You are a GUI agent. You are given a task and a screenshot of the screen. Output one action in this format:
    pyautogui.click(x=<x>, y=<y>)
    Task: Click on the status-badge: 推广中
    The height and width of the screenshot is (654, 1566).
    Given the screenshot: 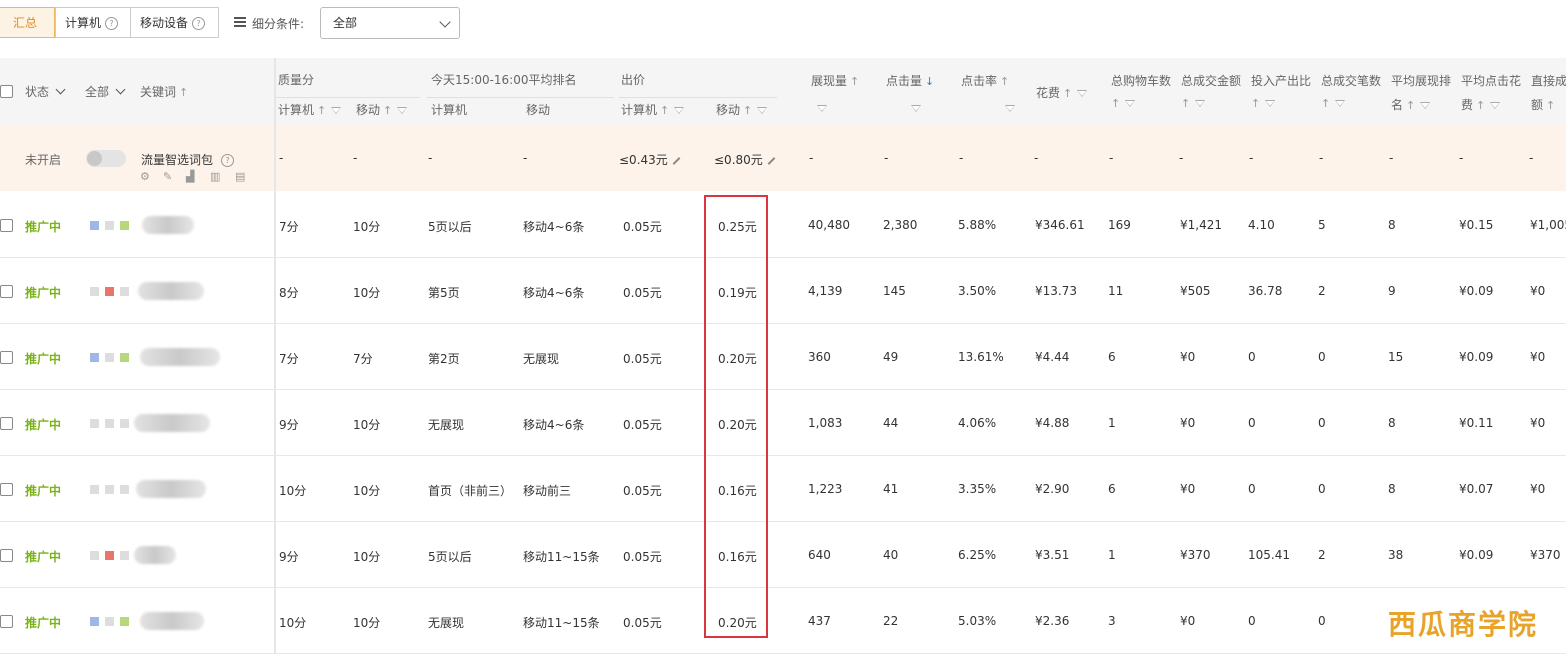 What is the action you would take?
    pyautogui.click(x=43, y=425)
    